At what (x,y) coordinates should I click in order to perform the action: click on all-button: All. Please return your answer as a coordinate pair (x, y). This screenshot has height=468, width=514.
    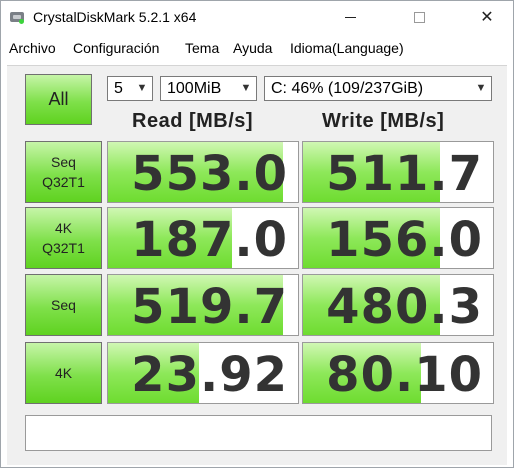
    Looking at the image, I should click on (58, 99).